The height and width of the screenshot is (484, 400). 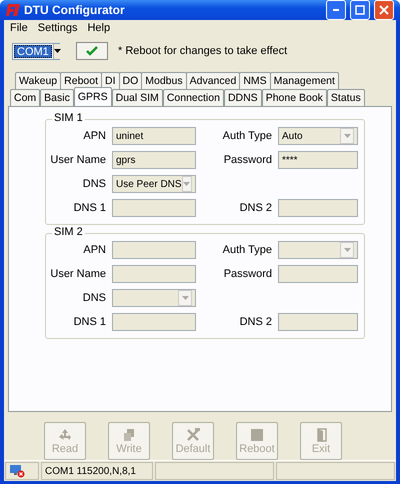 I want to click on maximize-button, so click(x=360, y=10).